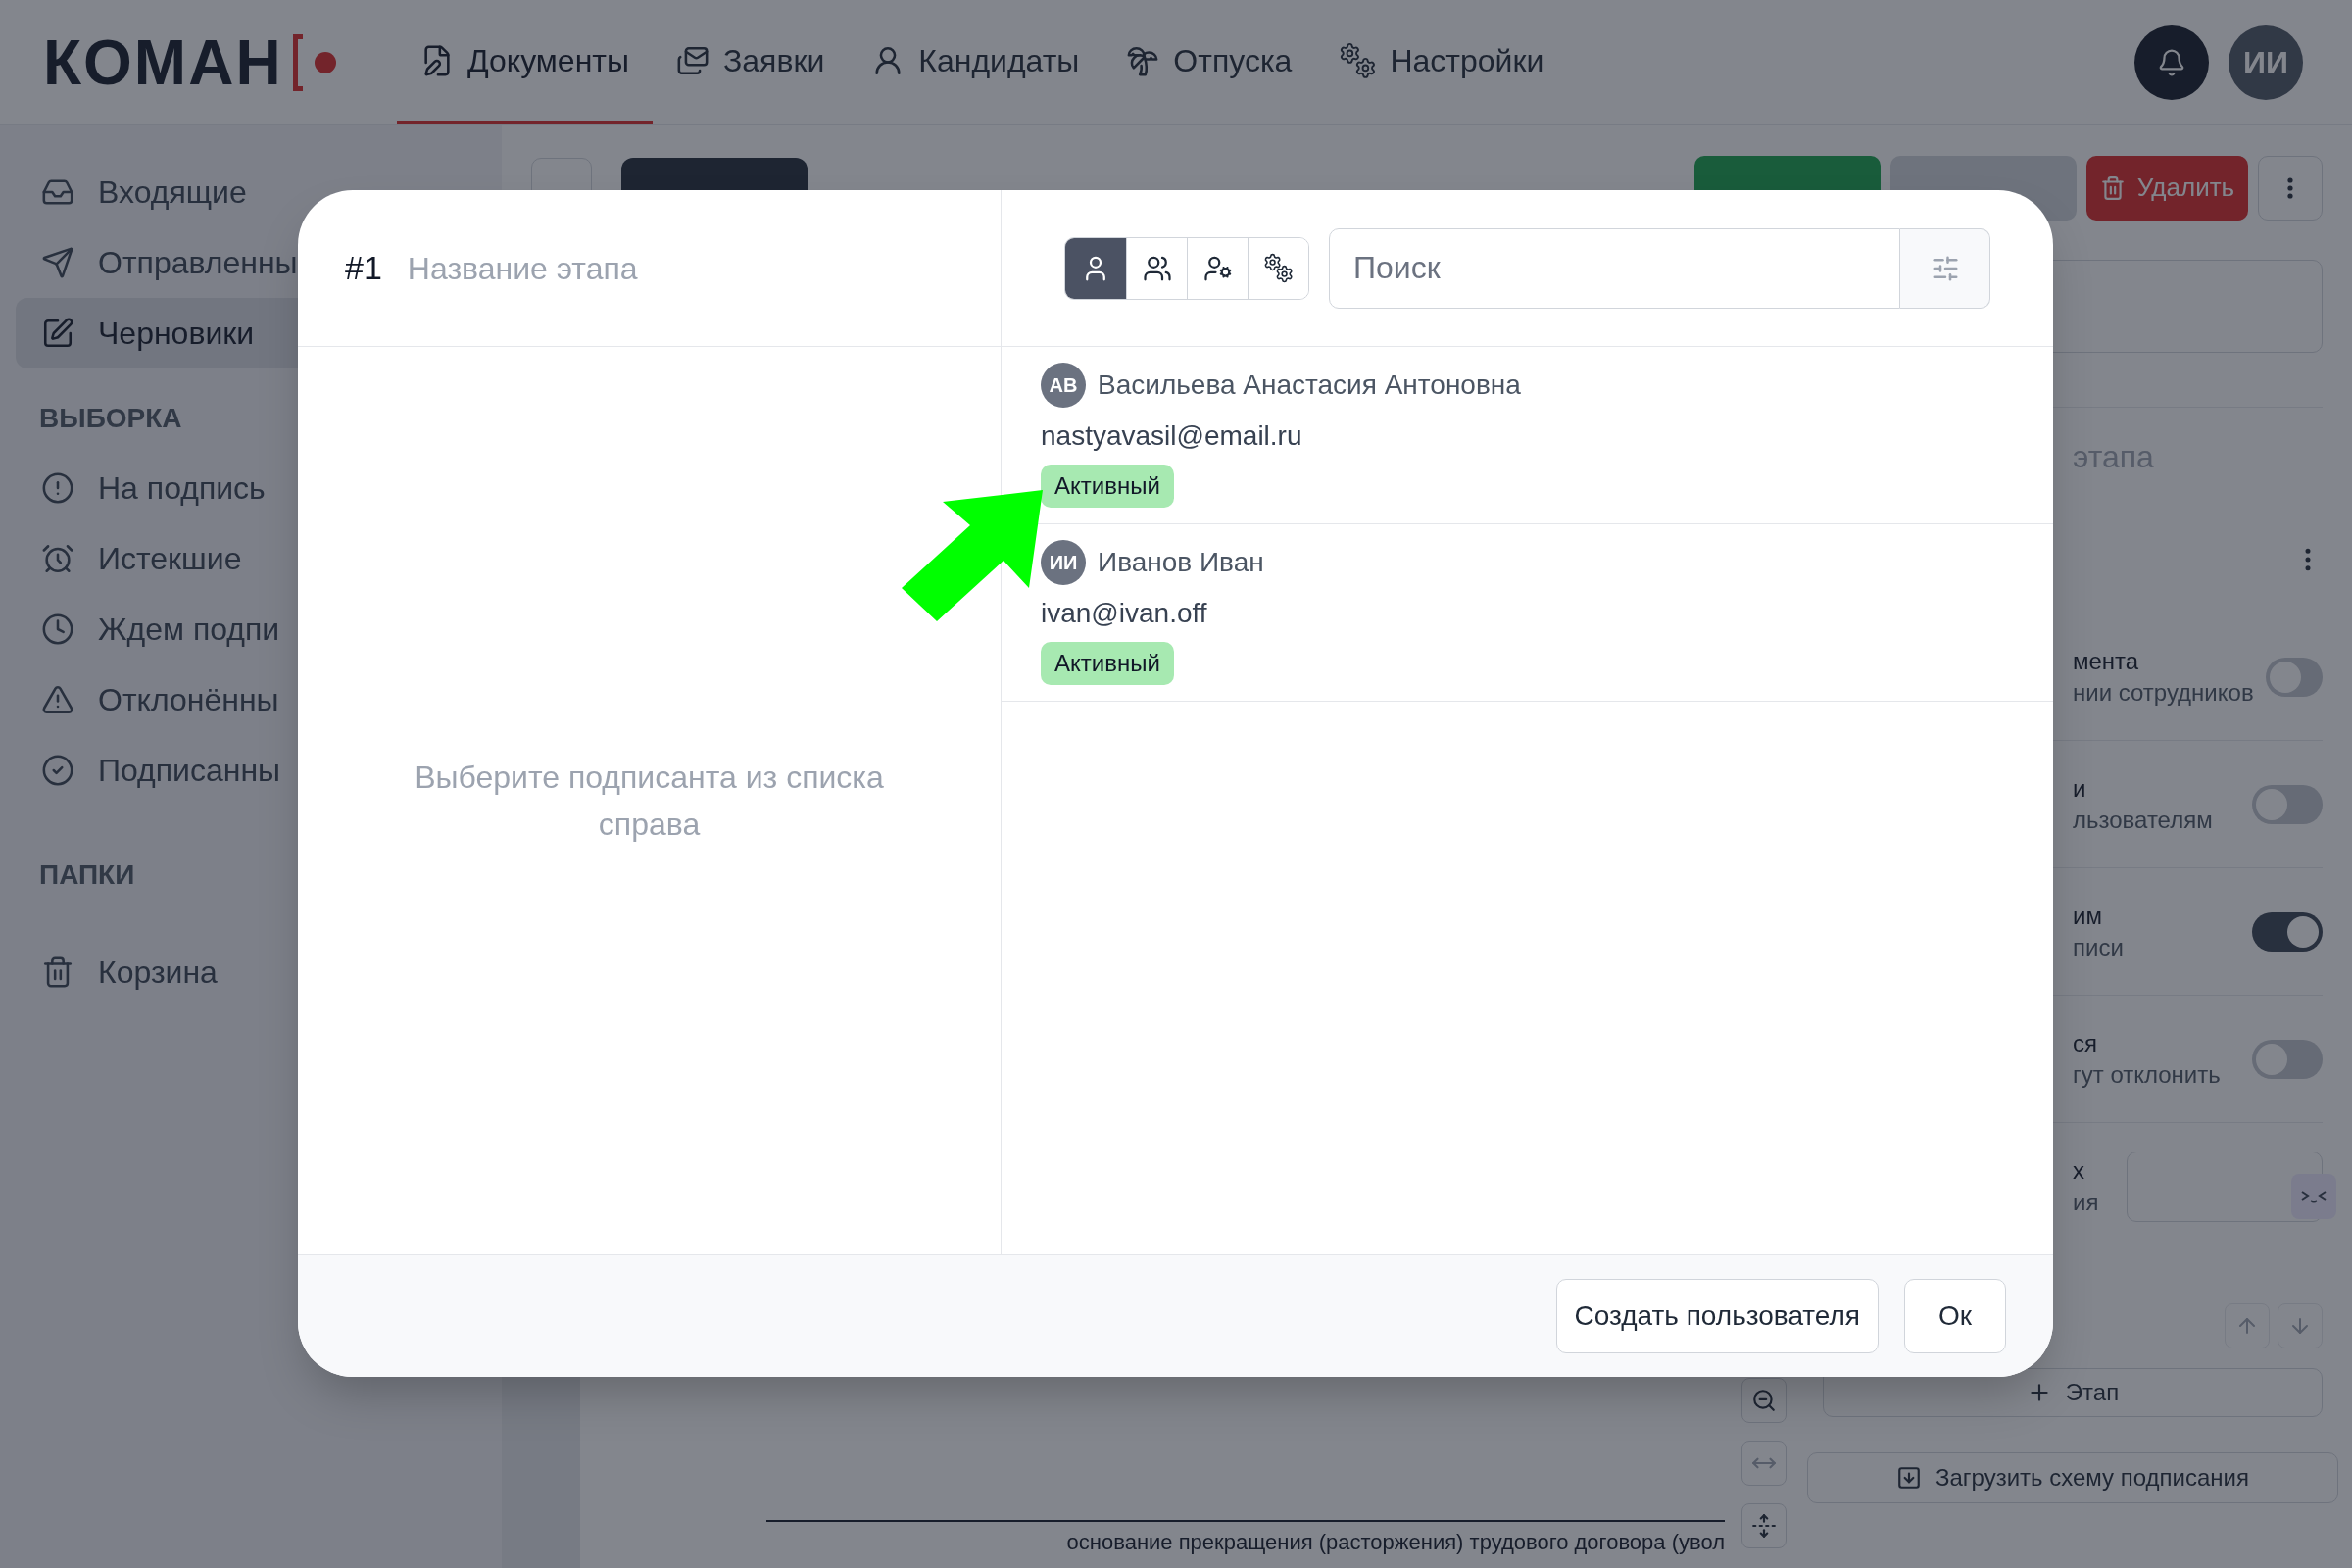 The height and width of the screenshot is (1568, 2352). What do you see at coordinates (2099, 947) in the screenshot?
I see `setting-description: писи` at bounding box center [2099, 947].